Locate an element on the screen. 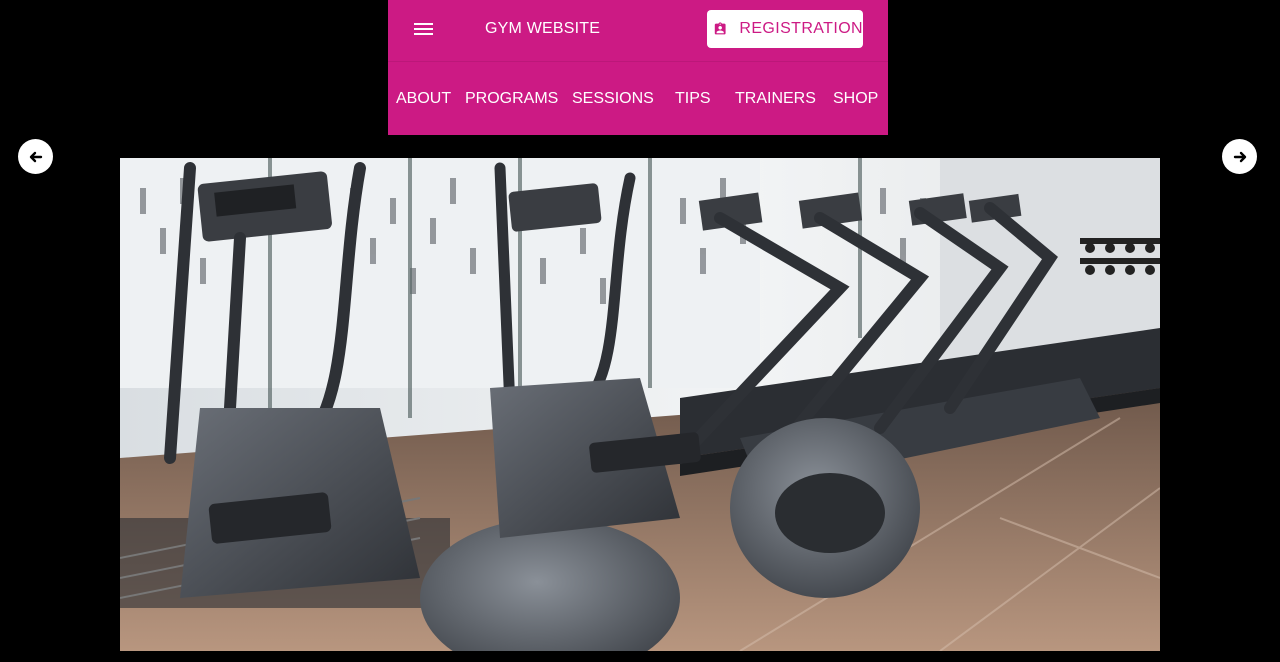 The width and height of the screenshot is (1280, 662). slider-prev-button is located at coordinates (35, 156).